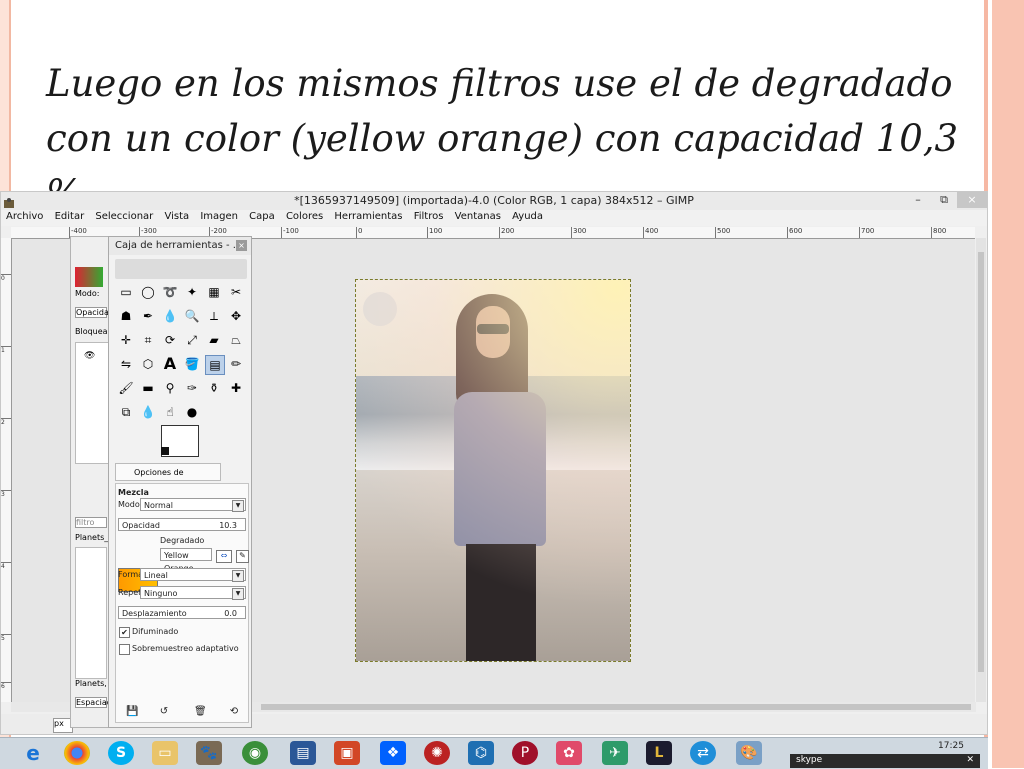  Describe the element at coordinates (367, 216) in the screenshot. I see `menu-herramientas: Herramientas` at that location.